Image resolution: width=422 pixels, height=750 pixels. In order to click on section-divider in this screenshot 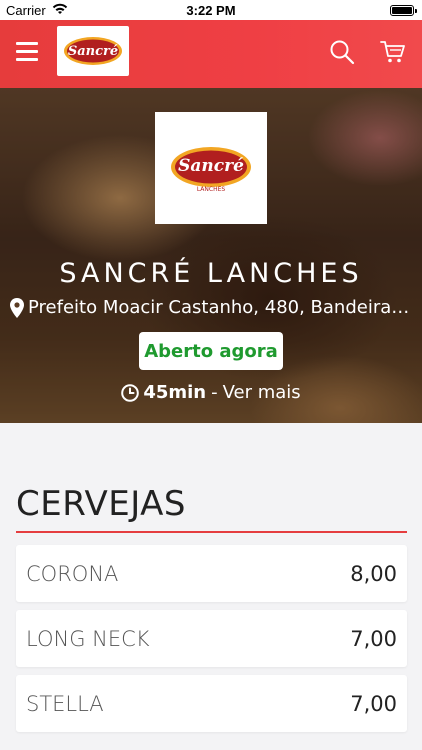, I will do `click(211, 532)`.